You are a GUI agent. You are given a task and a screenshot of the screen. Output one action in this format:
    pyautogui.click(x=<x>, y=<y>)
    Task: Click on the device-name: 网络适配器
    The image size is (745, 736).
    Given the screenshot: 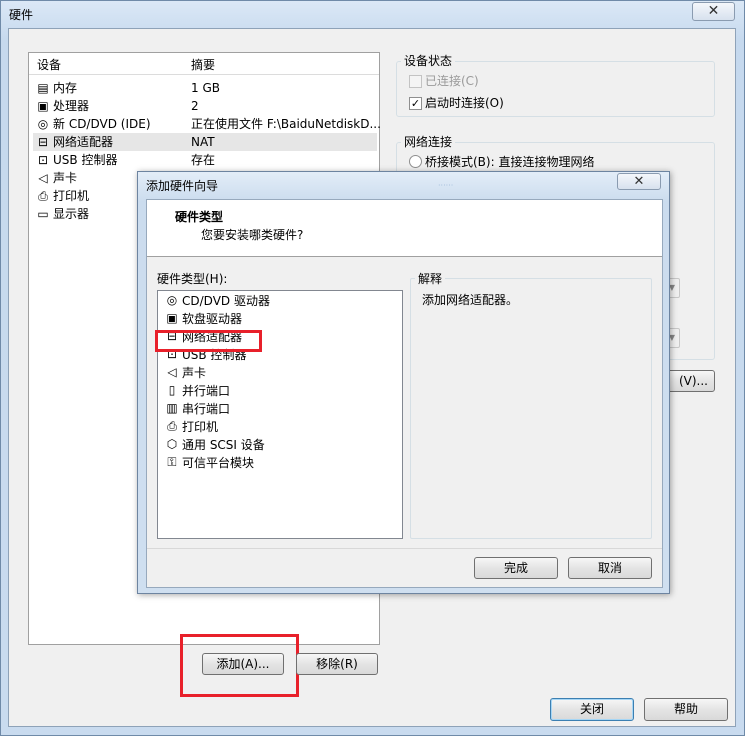 What is the action you would take?
    pyautogui.click(x=83, y=142)
    